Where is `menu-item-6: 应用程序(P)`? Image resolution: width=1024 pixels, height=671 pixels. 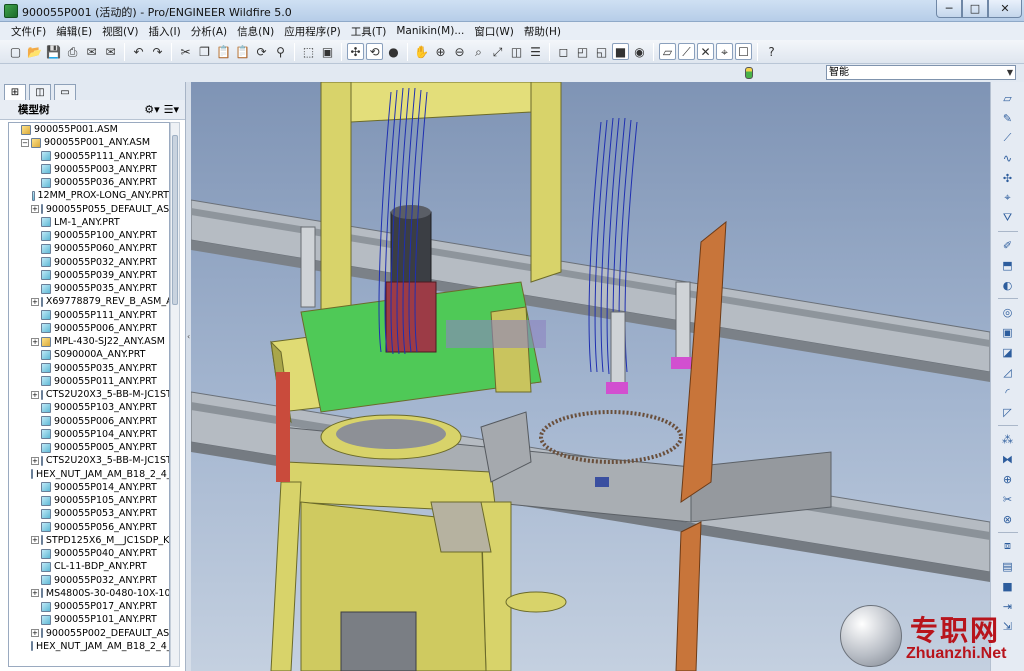
menu-item-6: 应用程序(P) is located at coordinates (312, 31).